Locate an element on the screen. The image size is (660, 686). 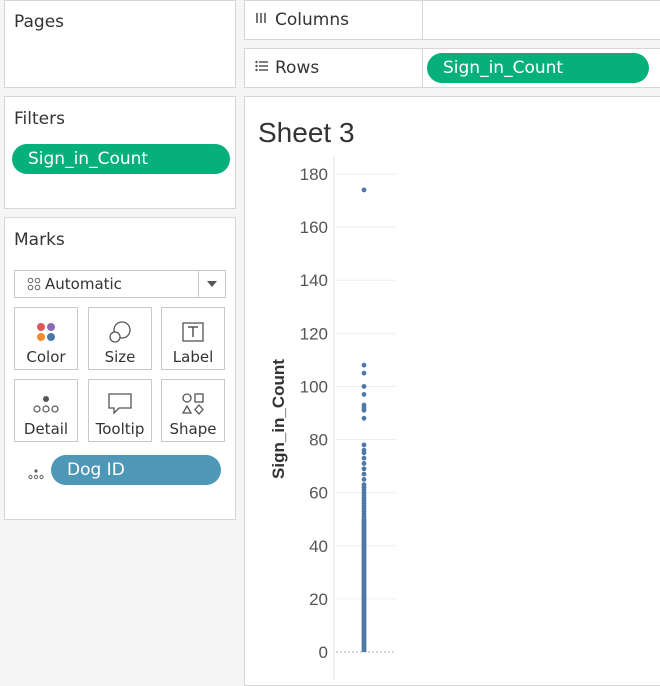
filters-card: Filters Sign_in_Count is located at coordinates (120, 152).